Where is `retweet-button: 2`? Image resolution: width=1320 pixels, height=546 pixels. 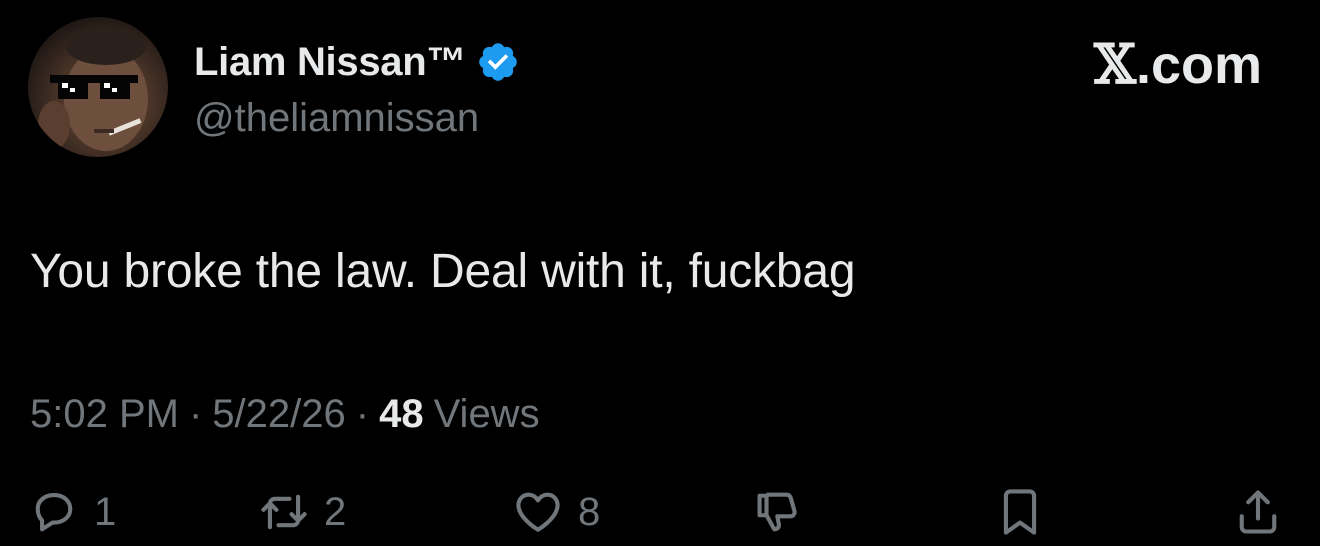
retweet-button: 2 is located at coordinates (302, 512).